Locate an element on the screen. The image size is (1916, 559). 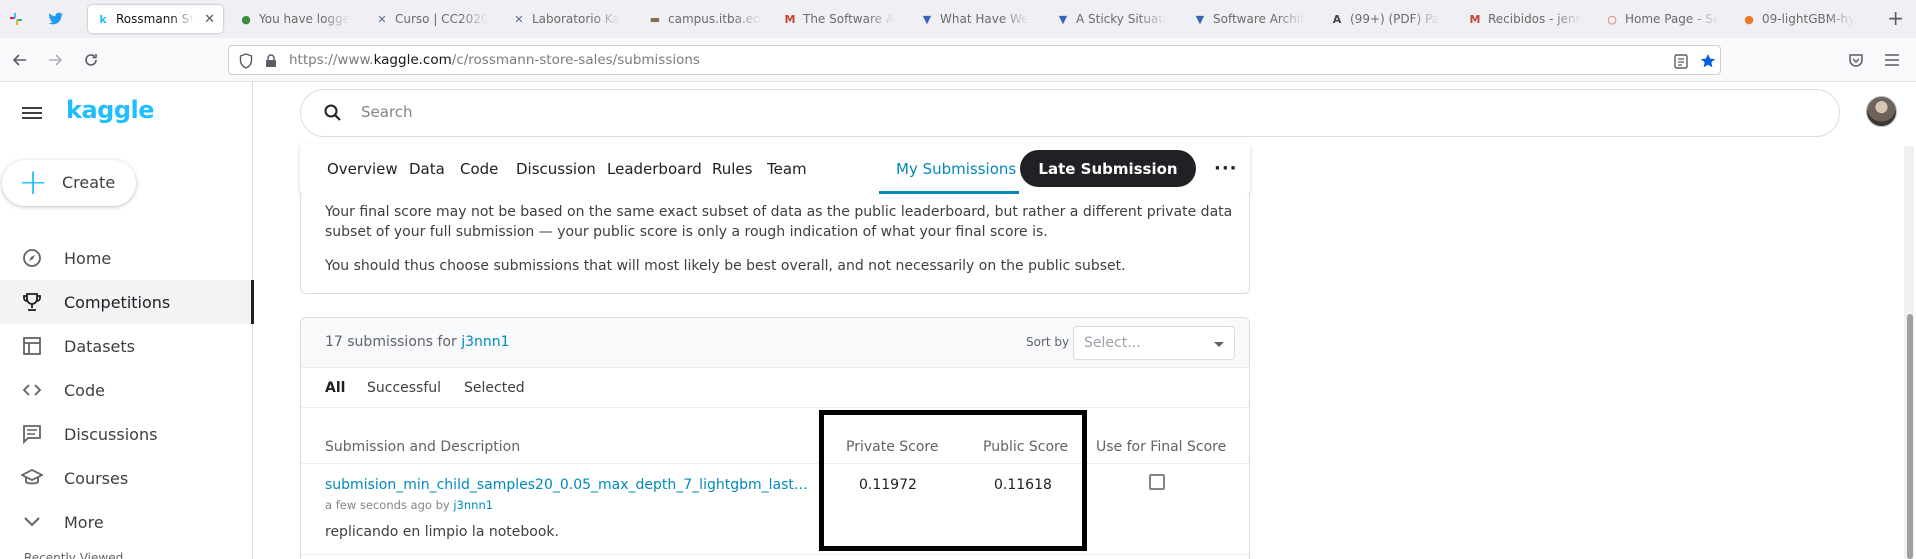
browser-tab: ▼ Software Archit is located at coordinates (1250, 19).